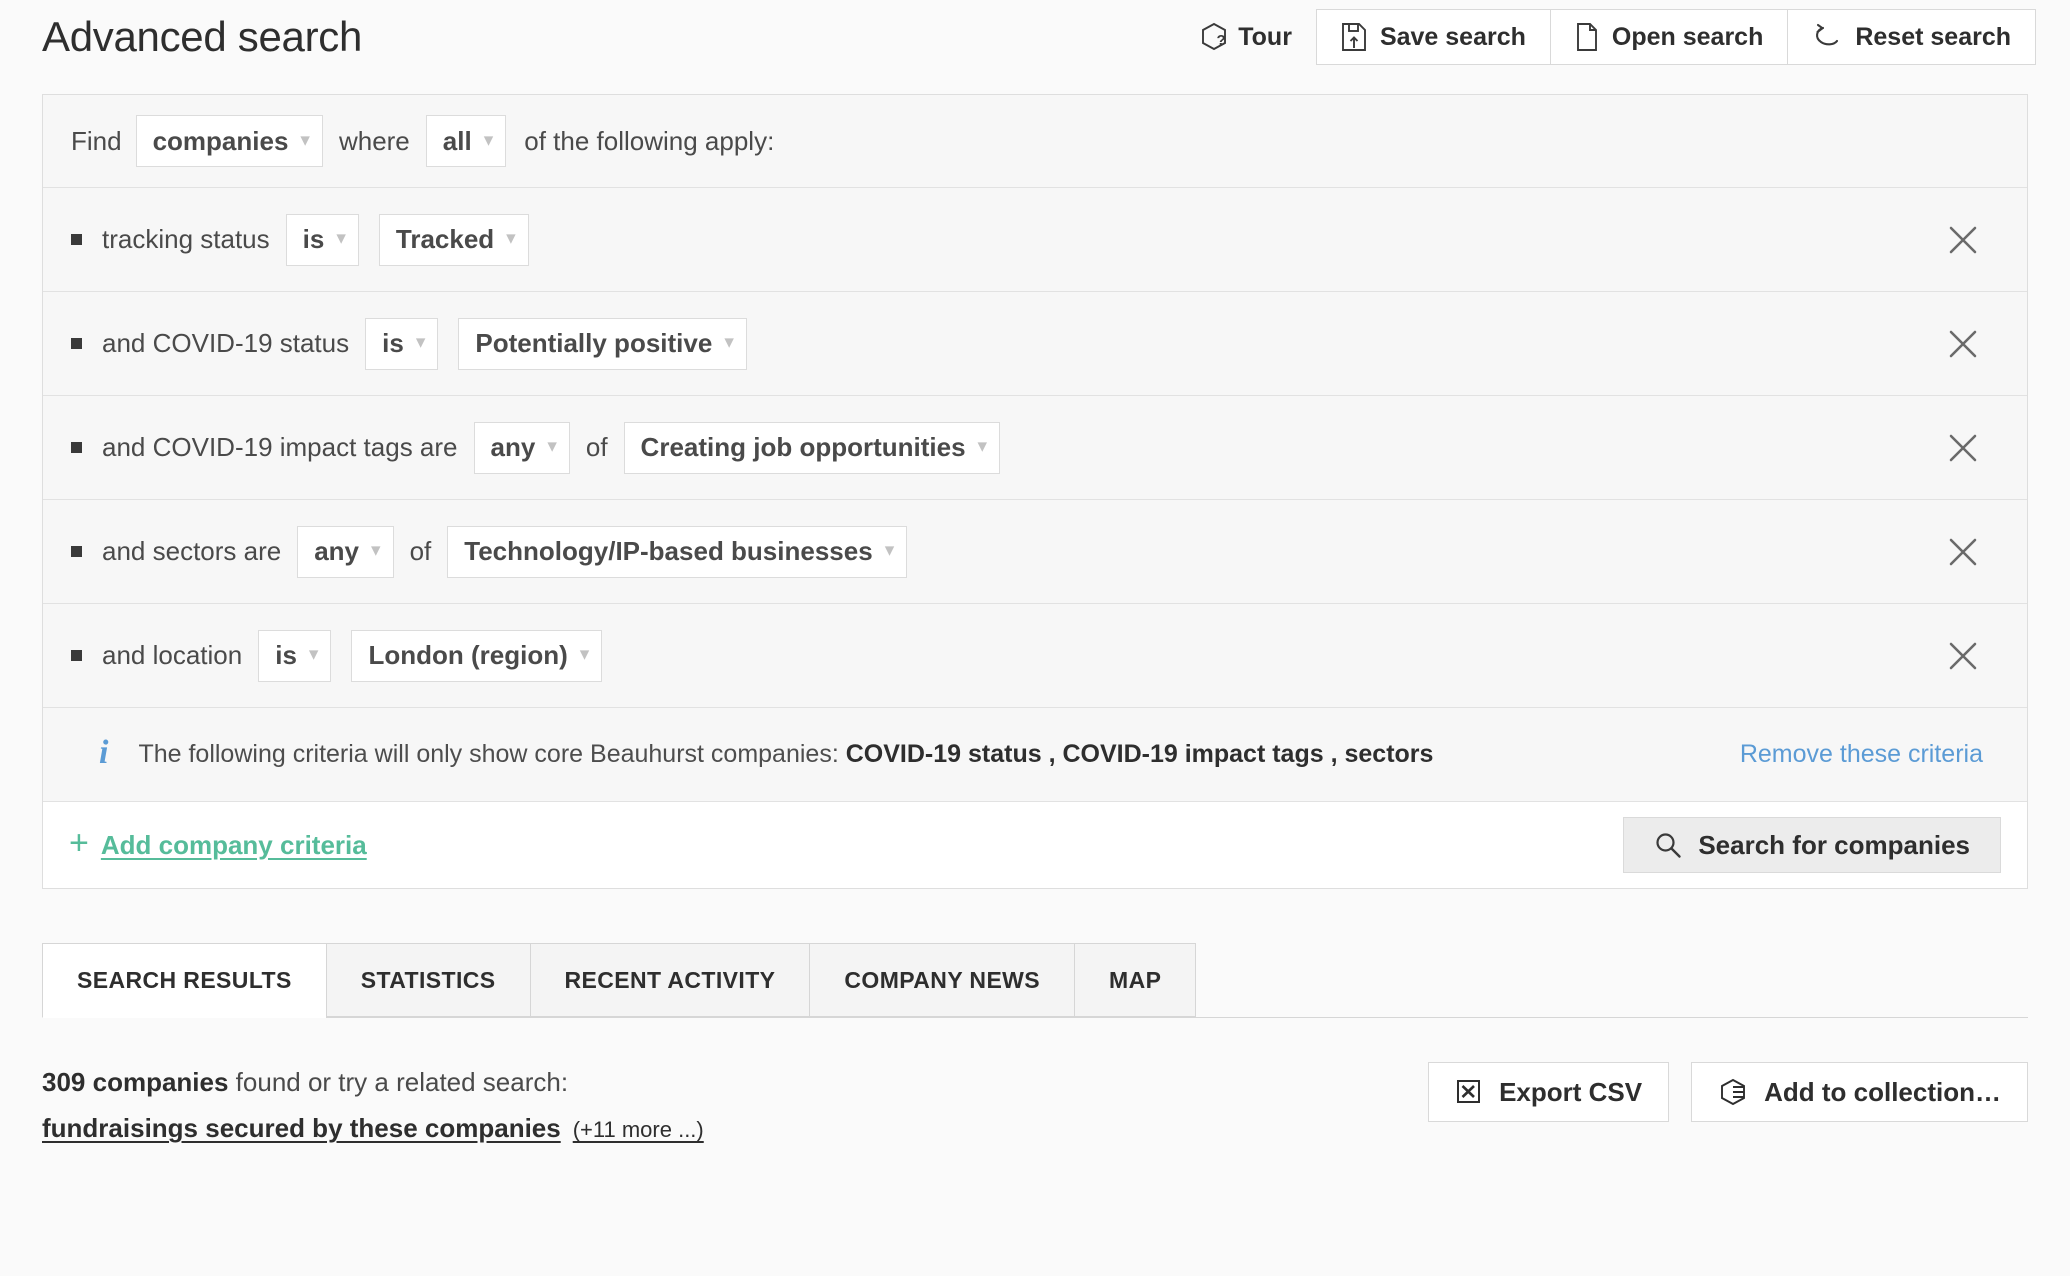  I want to click on criterion-label: and location, so click(172, 655).